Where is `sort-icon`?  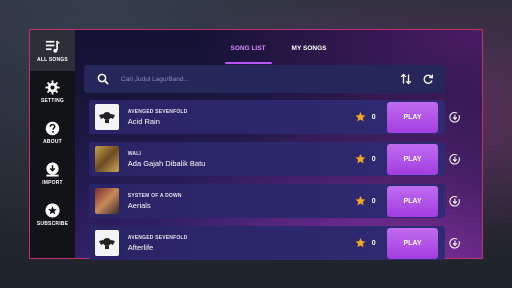
sort-icon is located at coordinates (406, 79).